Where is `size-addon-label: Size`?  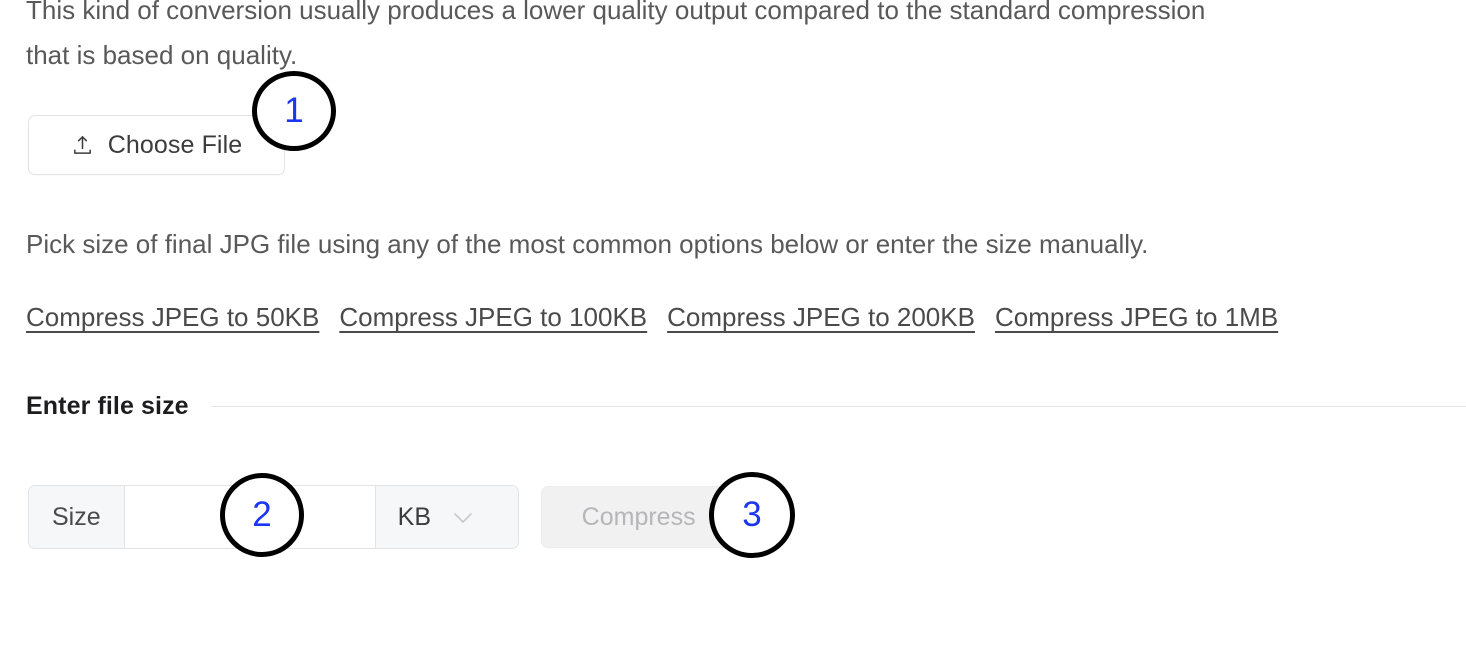
size-addon-label: Size is located at coordinates (77, 517).